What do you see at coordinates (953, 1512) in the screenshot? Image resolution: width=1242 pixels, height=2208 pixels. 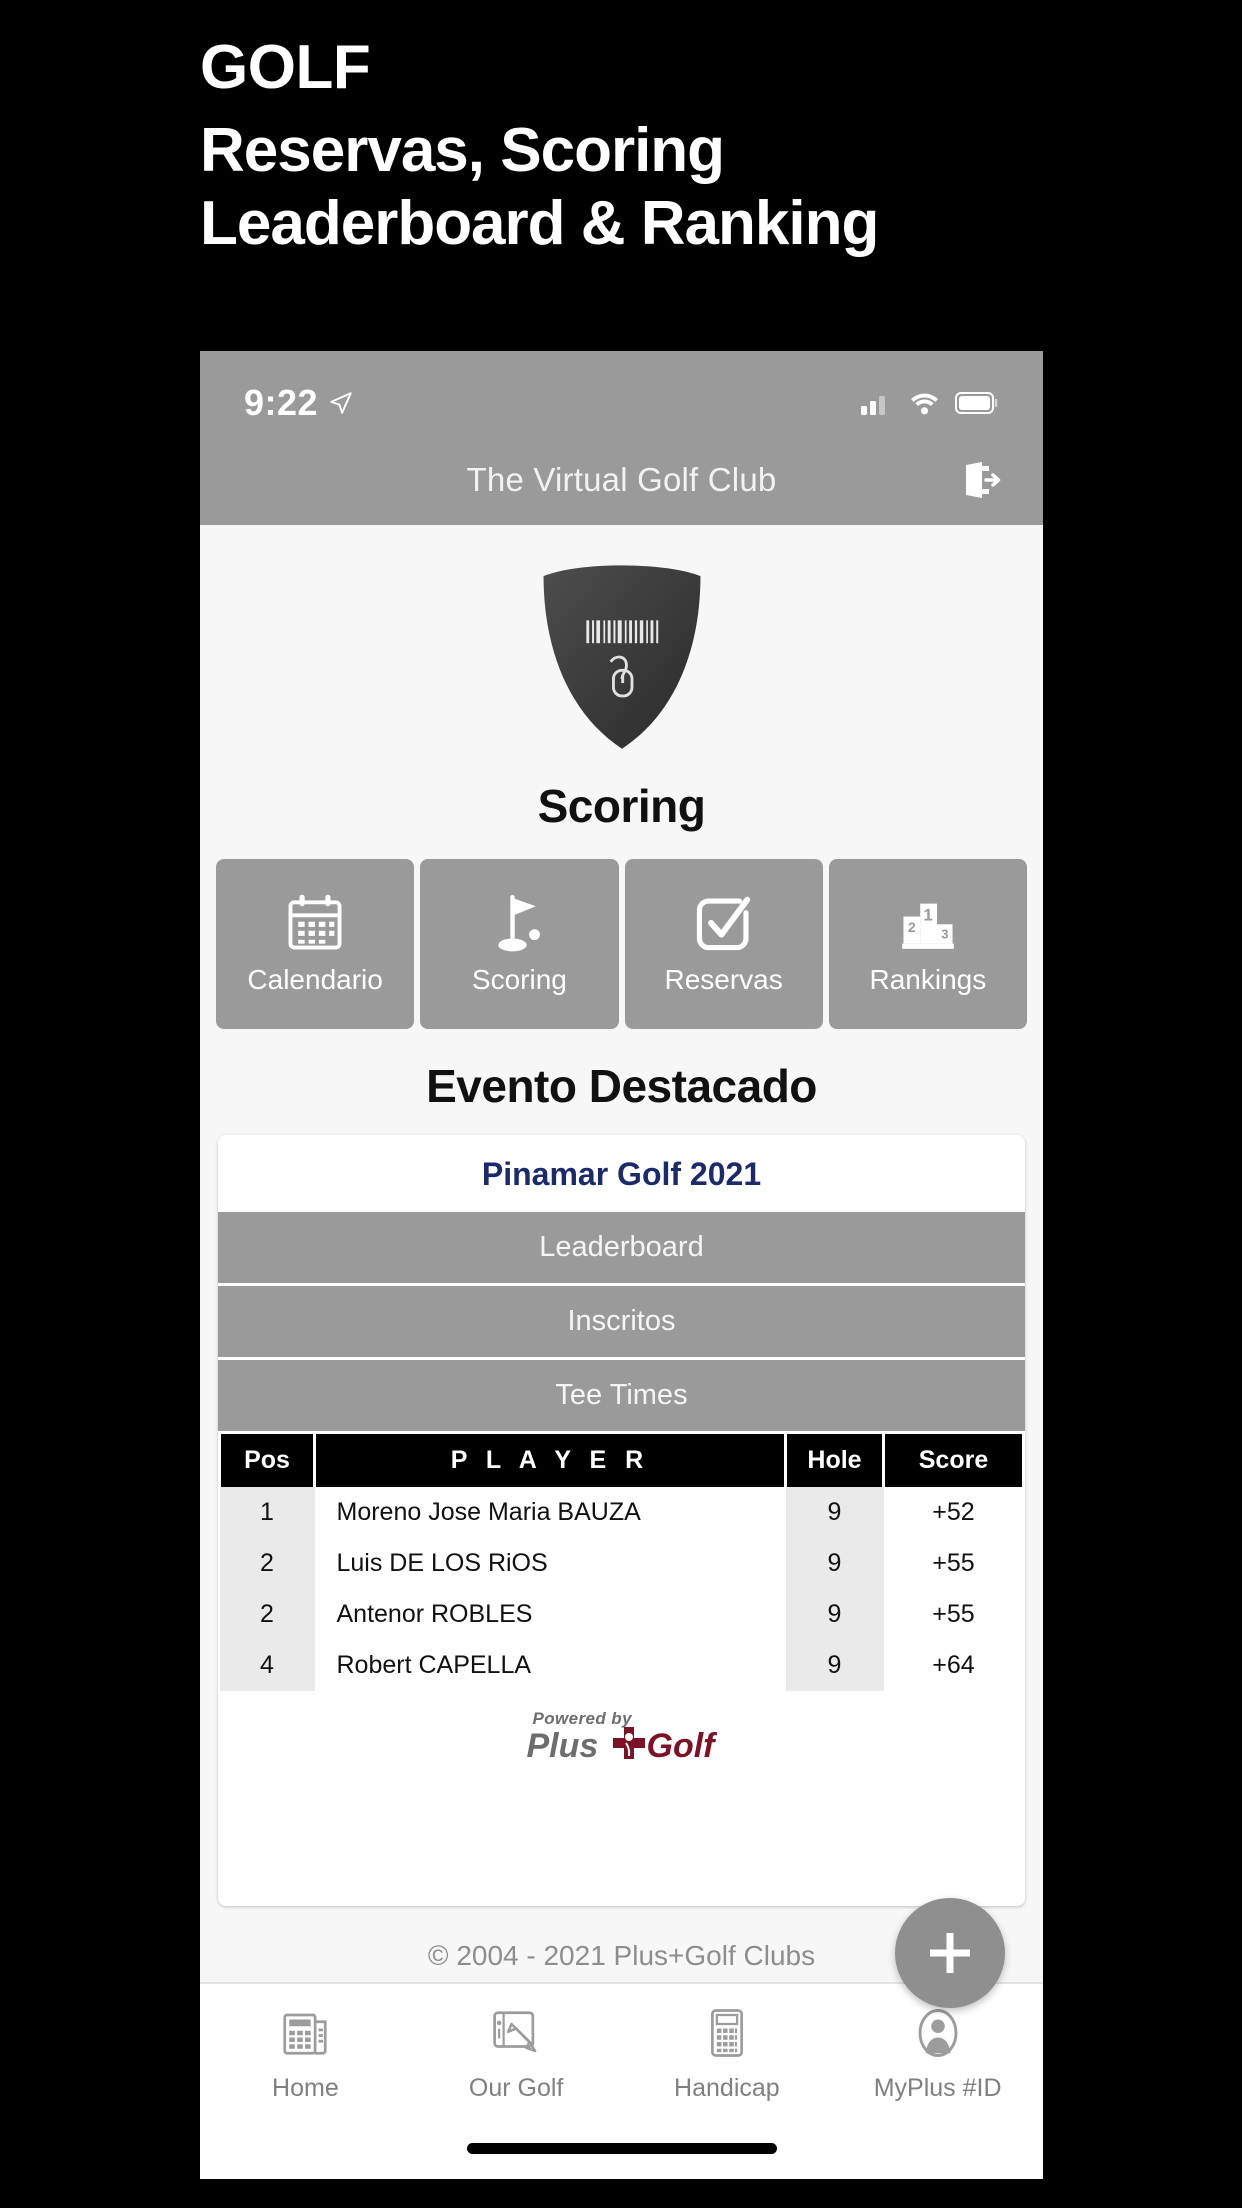 I see `cell-score: +52` at bounding box center [953, 1512].